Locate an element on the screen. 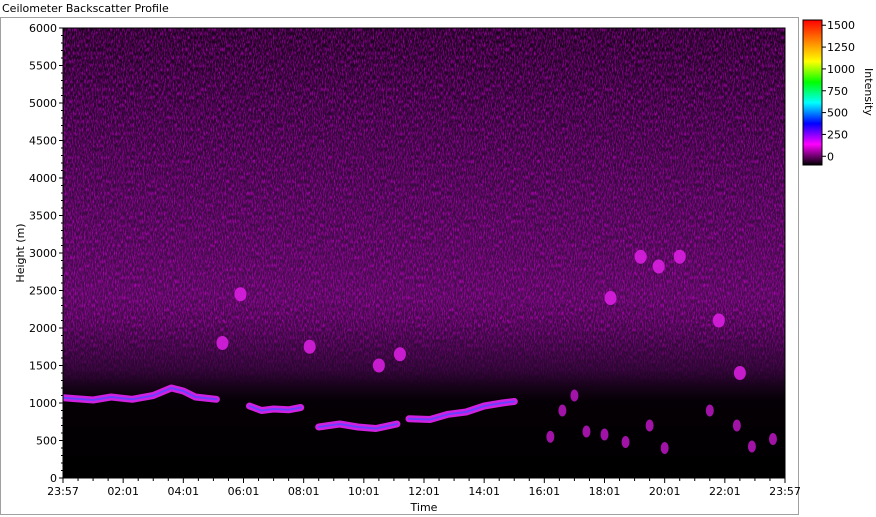 The image size is (876, 517). x-tick: 08:01 is located at coordinates (304, 488).